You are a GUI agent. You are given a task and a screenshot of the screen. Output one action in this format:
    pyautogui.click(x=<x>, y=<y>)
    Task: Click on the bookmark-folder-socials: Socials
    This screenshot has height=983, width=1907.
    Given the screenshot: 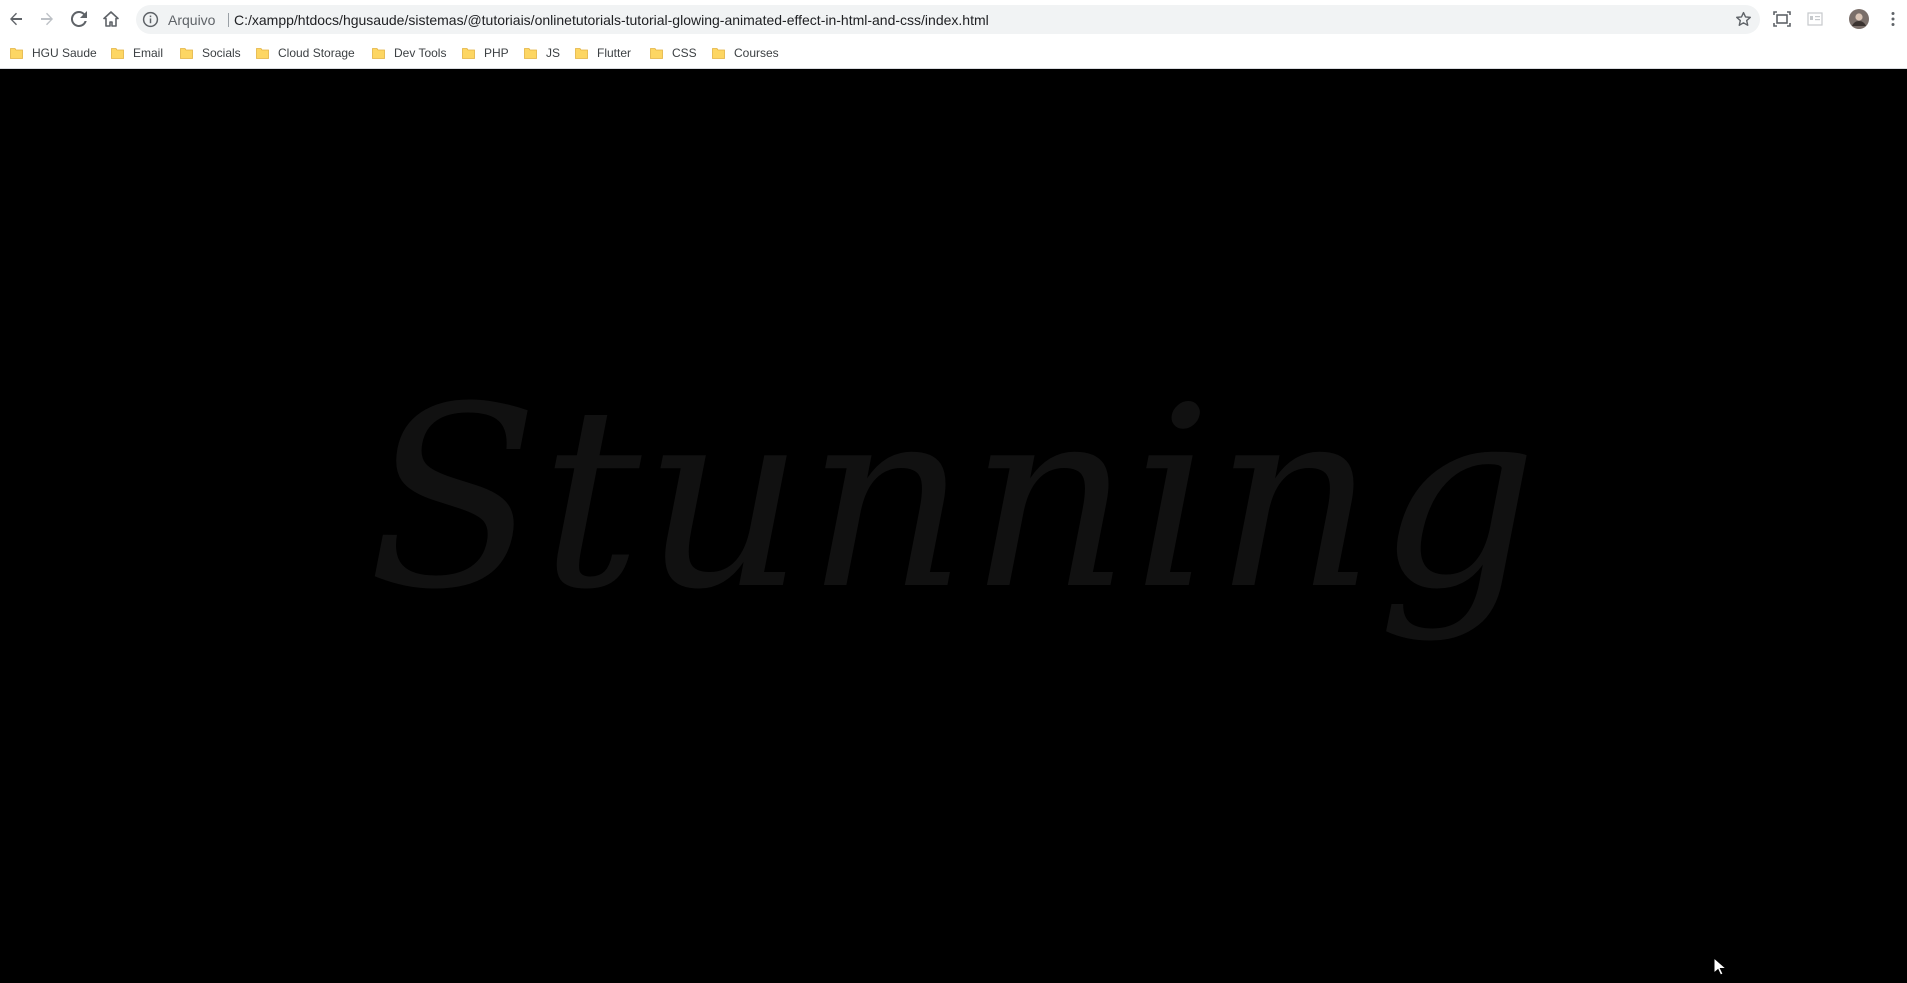 What is the action you would take?
    pyautogui.click(x=210, y=53)
    